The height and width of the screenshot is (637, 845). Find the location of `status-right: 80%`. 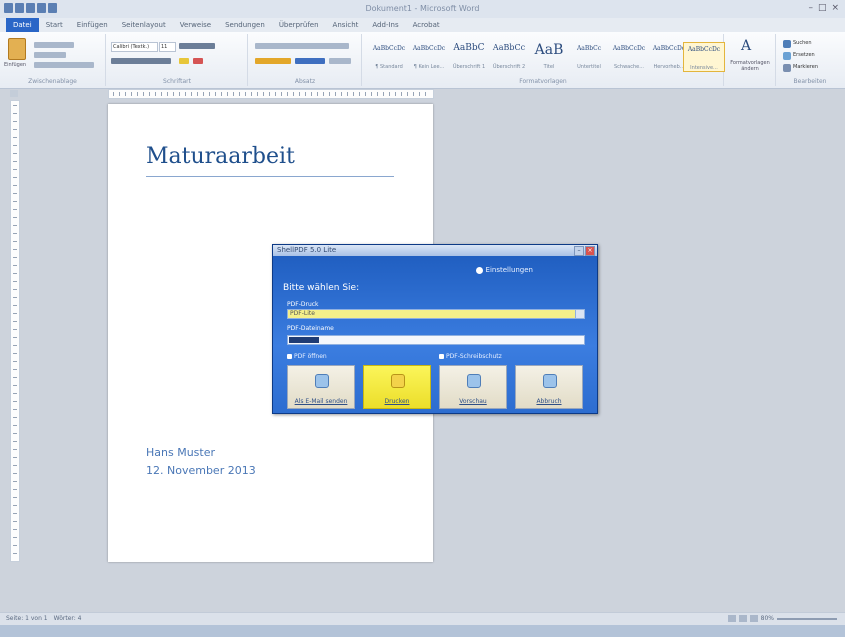

status-right: 80% is located at coordinates (782, 618).